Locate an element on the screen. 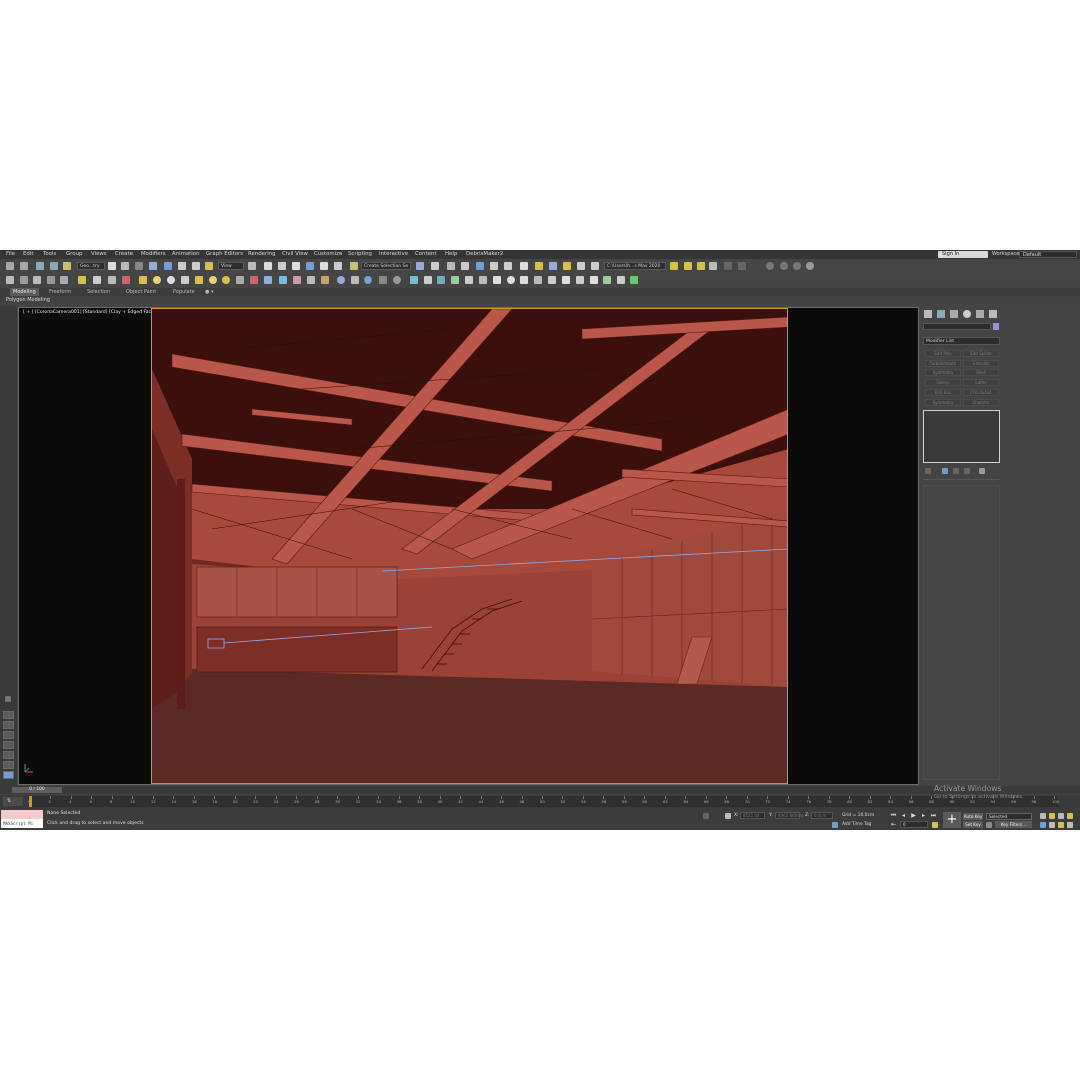 The image size is (1080, 1080). modifier-button: FFD 4x4x4 is located at coordinates (981, 392).